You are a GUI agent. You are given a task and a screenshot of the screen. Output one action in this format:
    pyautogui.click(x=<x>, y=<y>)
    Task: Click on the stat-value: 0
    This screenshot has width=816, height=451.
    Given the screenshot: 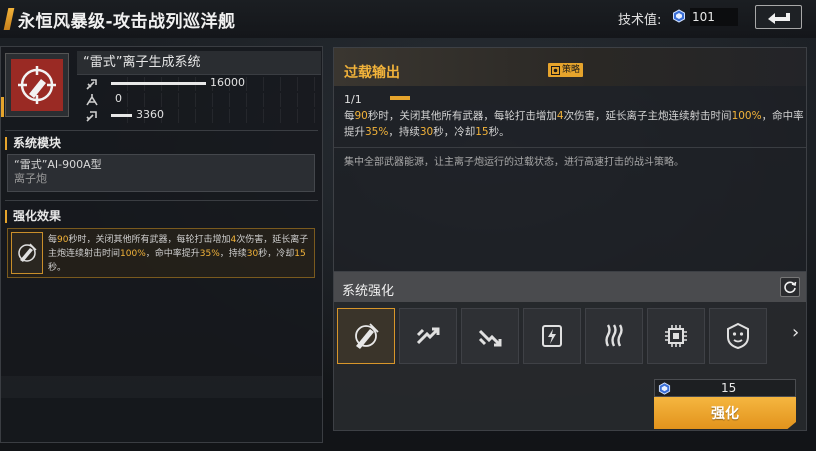 What is the action you would take?
    pyautogui.click(x=118, y=98)
    